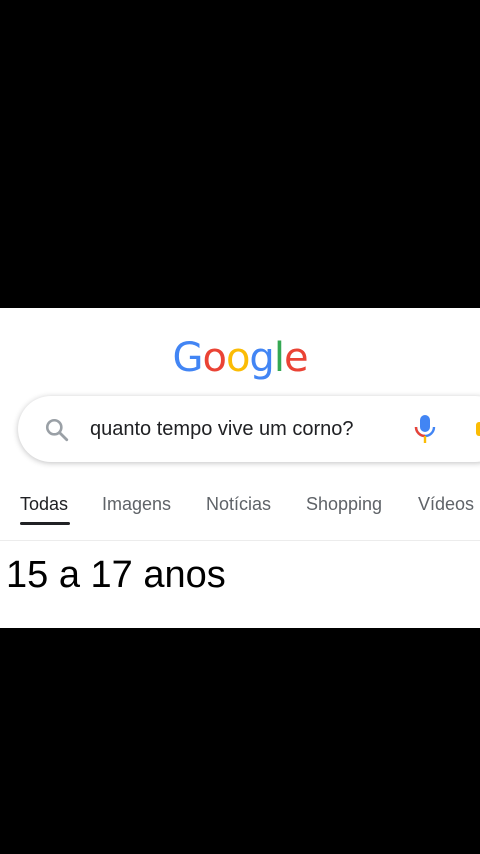  I want to click on logo-letter: g, so click(261, 358).